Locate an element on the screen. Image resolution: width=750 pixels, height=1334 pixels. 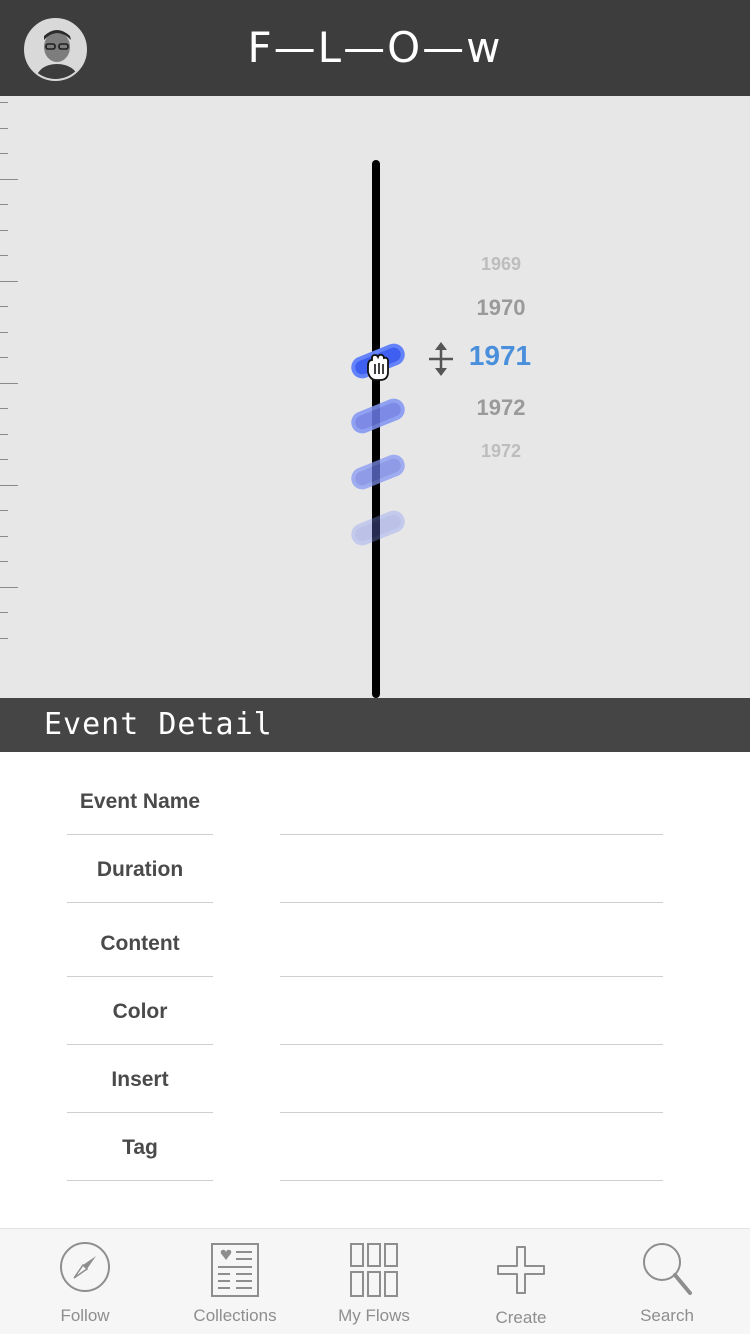
tab-label: Search is located at coordinates (667, 1315).